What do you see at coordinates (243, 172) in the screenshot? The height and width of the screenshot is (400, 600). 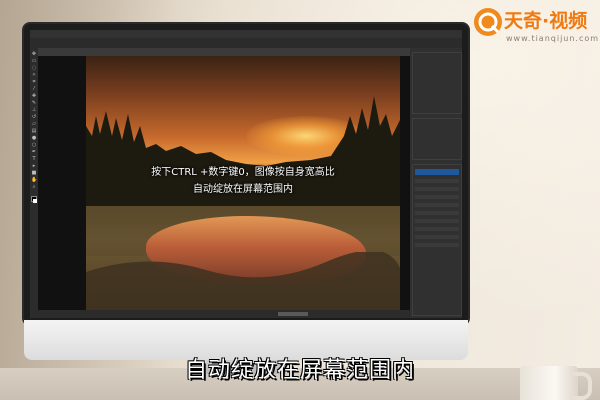 I see `caption-line-1: 按下CTRL +数字键0，图像按自身宽高比` at bounding box center [243, 172].